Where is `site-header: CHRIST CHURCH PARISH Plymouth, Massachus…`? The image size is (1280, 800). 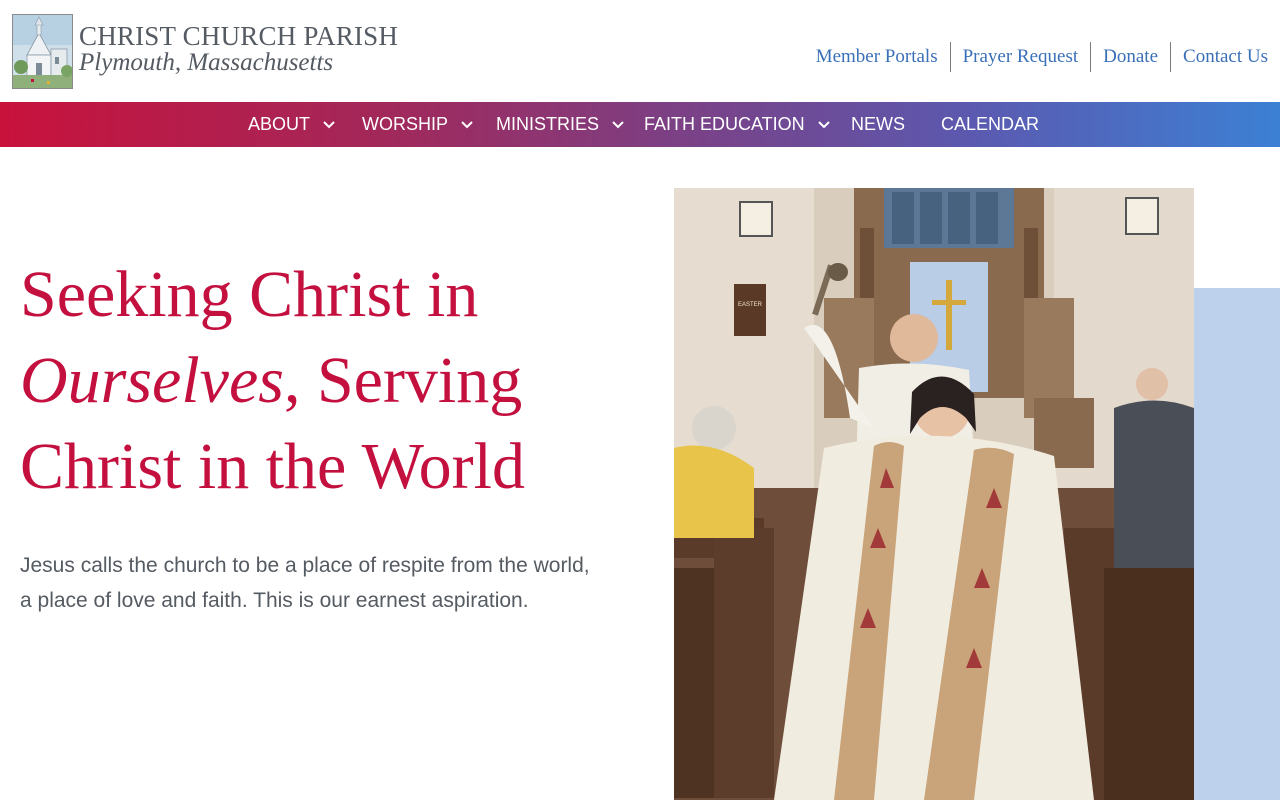 site-header: CHRIST CHURCH PARISH Plymouth, Massachus… is located at coordinates (640, 51).